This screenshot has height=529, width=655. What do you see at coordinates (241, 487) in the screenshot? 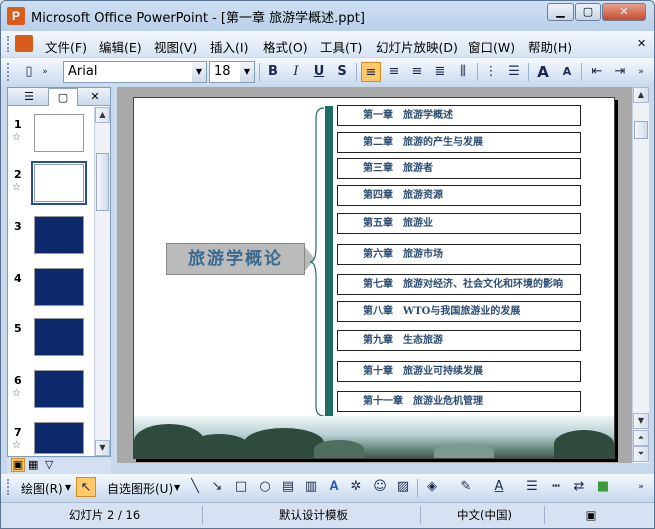
I see `rectangle-icon: □` at bounding box center [241, 487].